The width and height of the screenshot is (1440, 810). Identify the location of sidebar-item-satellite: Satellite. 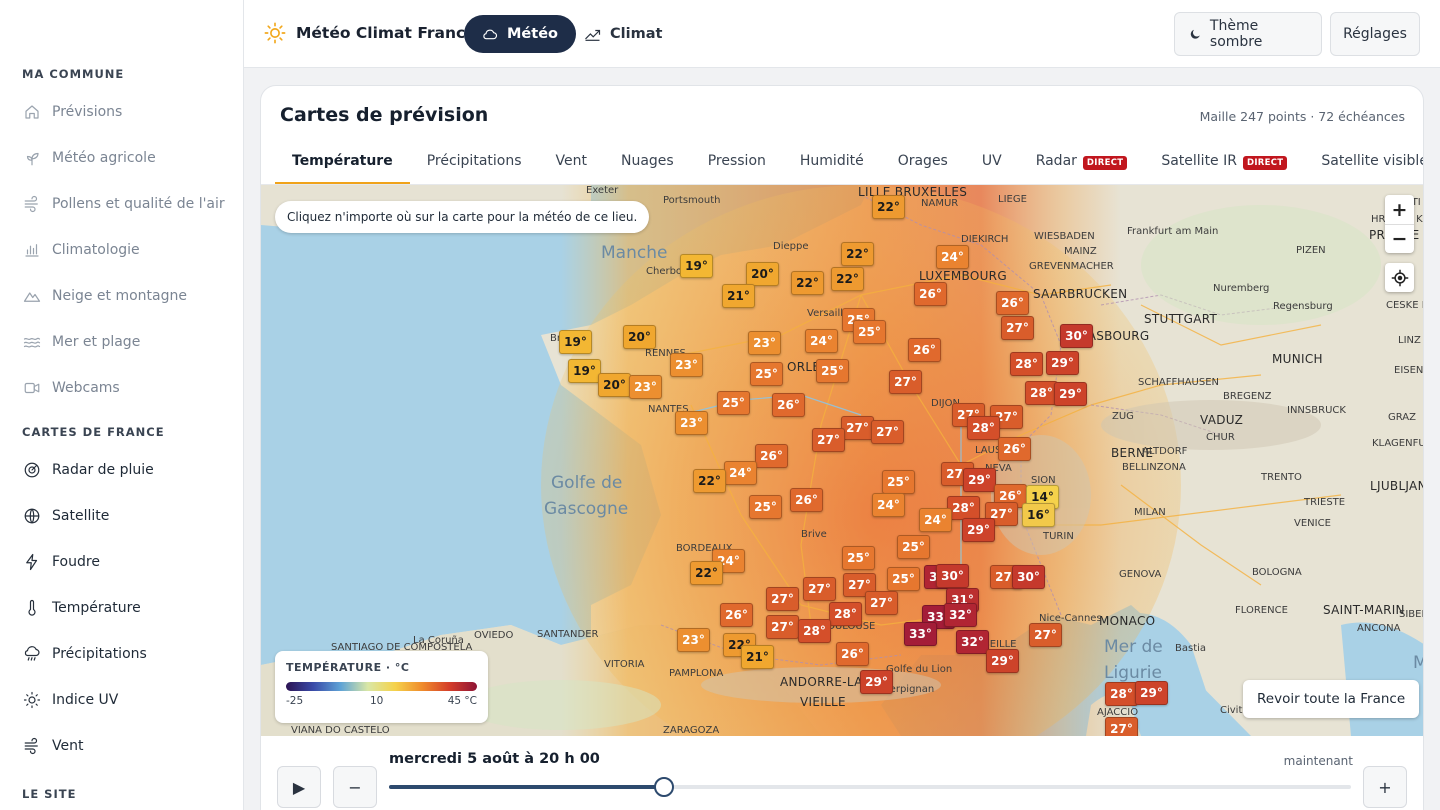
(121, 516).